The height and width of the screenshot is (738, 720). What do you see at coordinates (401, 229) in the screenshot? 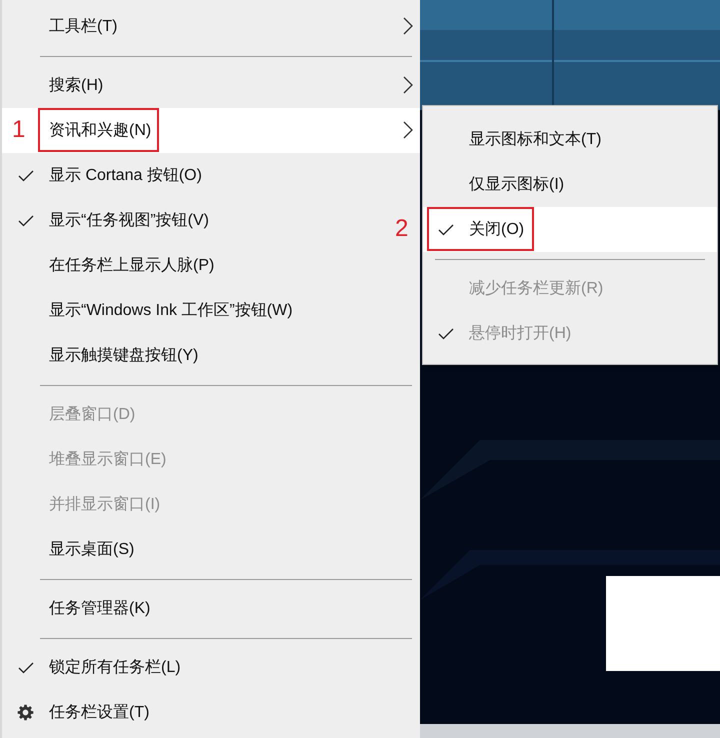
I see `callout-number: 2` at bounding box center [401, 229].